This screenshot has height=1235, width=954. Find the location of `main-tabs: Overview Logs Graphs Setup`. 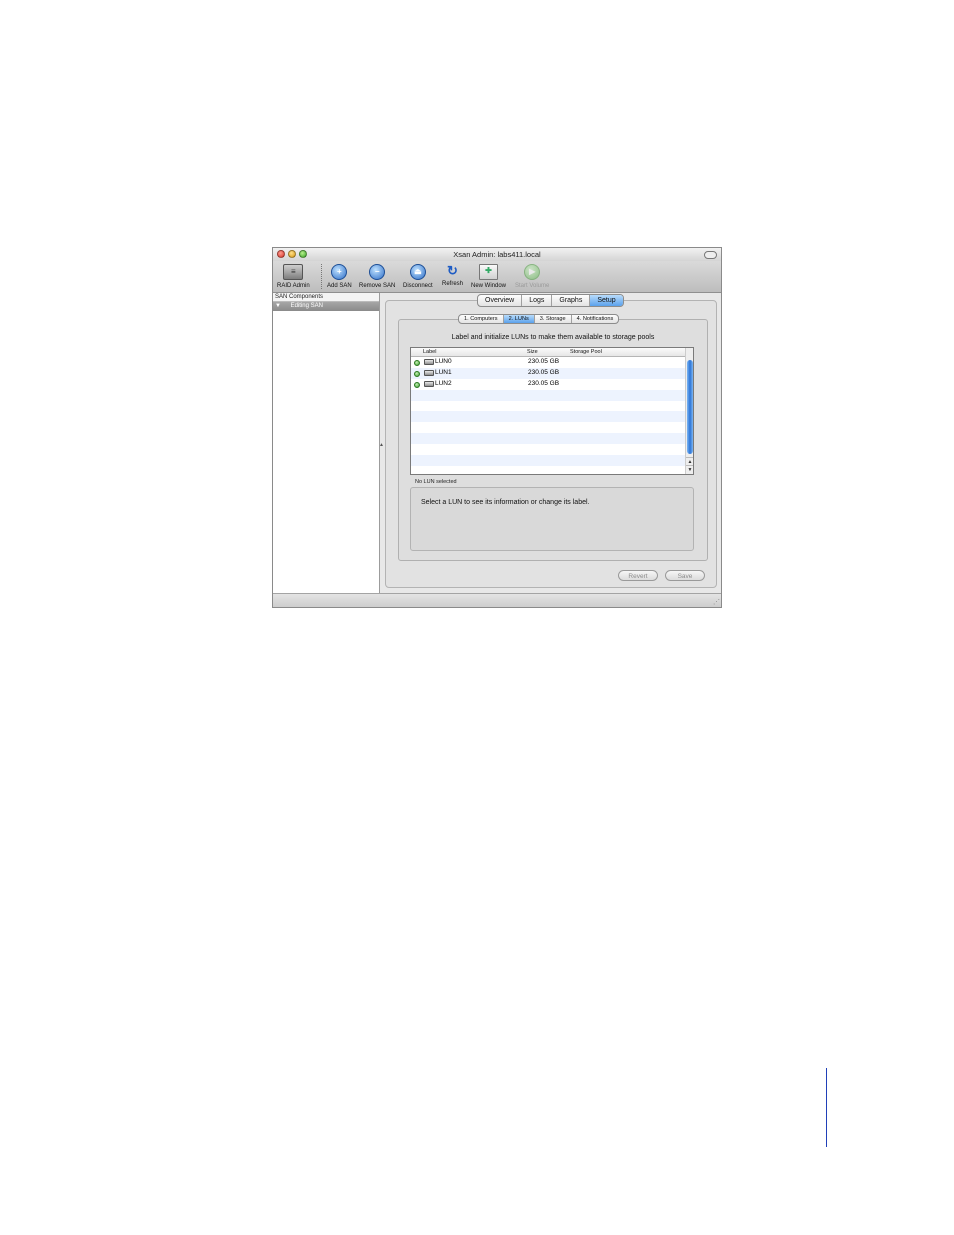

main-tabs: Overview Logs Graphs Setup is located at coordinates (550, 300).